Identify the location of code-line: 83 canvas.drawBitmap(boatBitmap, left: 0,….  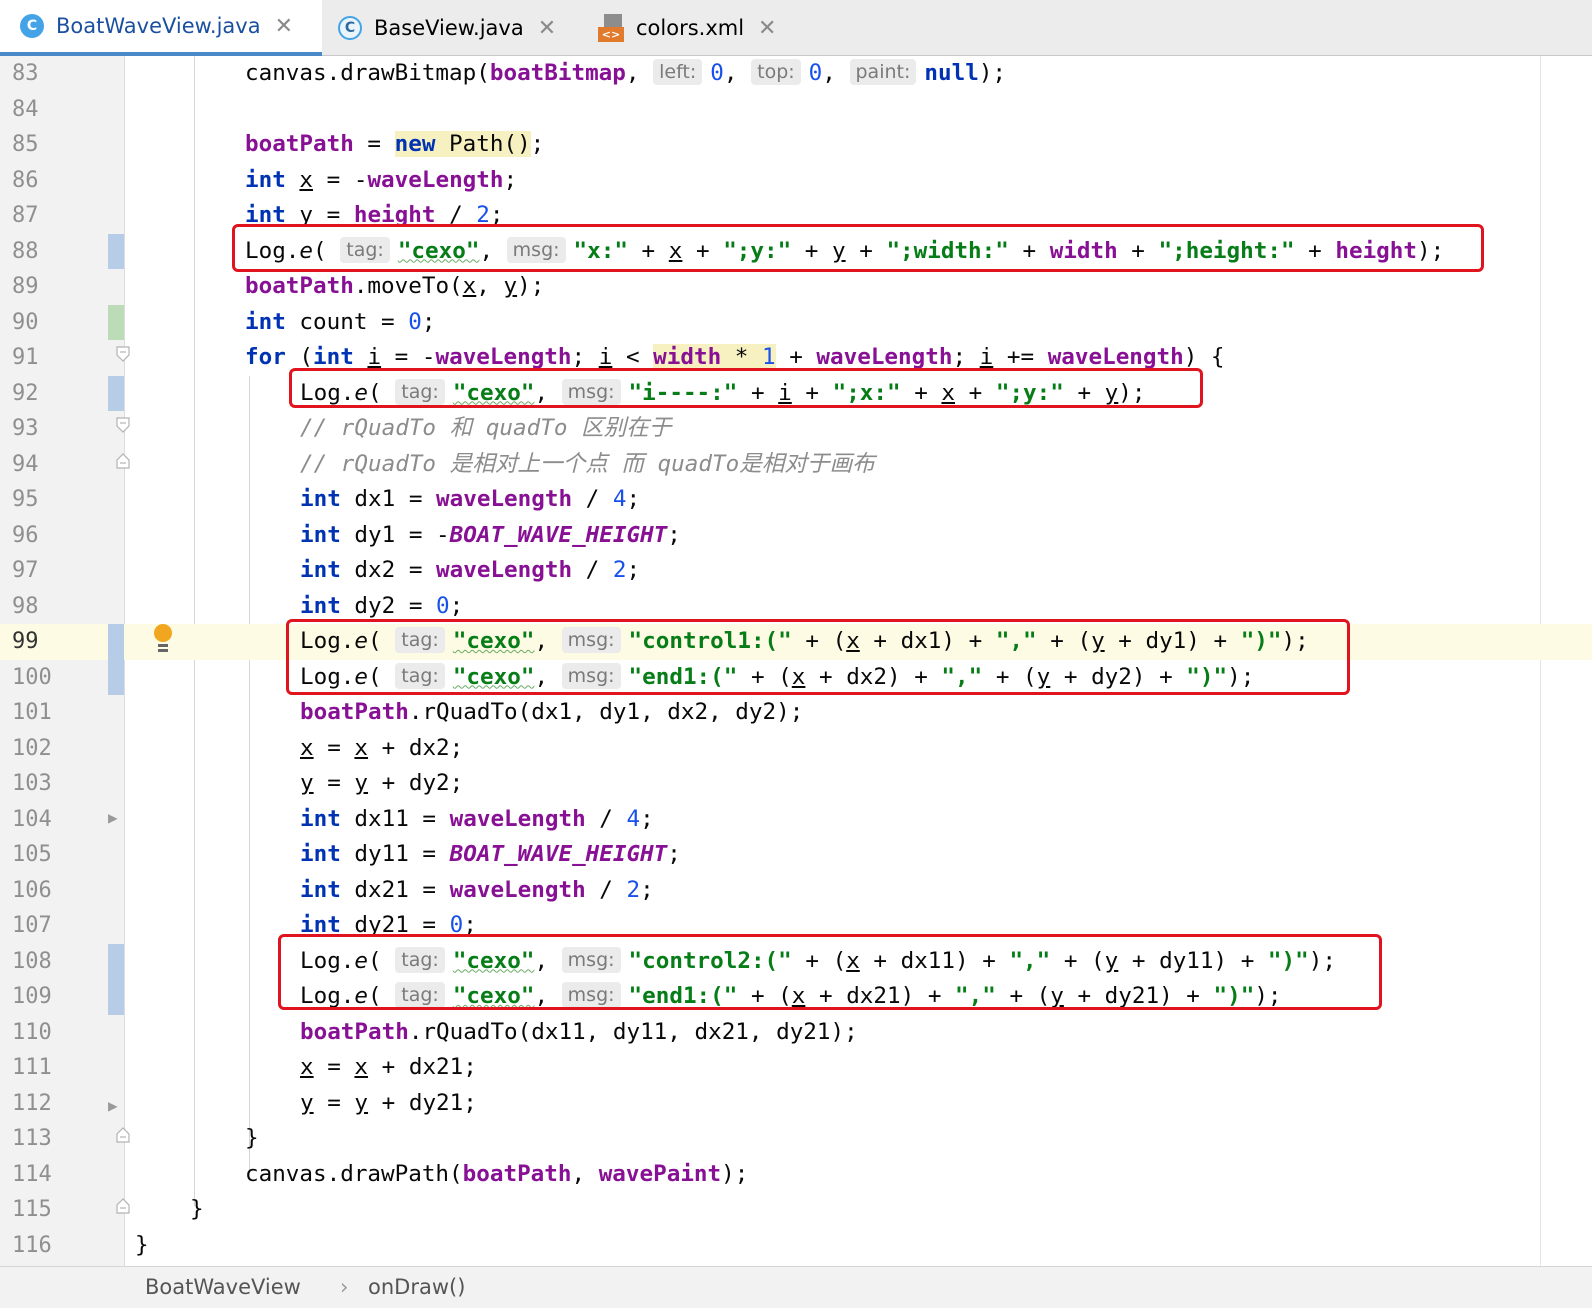
(796, 74).